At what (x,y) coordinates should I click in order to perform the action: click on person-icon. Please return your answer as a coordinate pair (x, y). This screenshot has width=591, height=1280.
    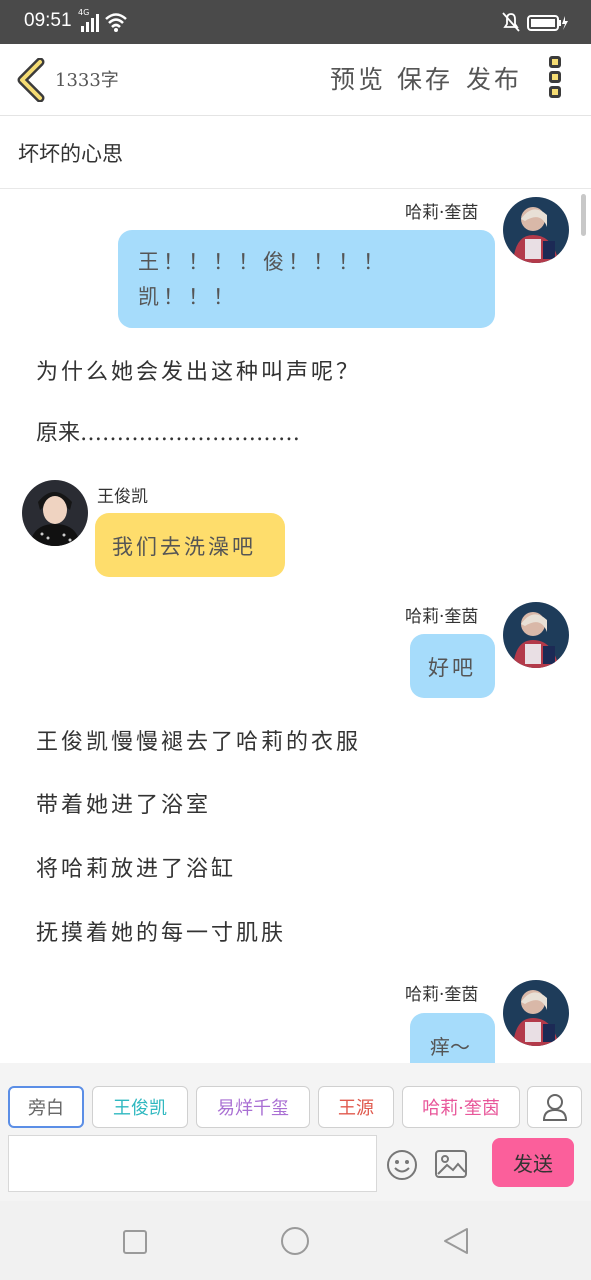
    Looking at the image, I should click on (554, 1107).